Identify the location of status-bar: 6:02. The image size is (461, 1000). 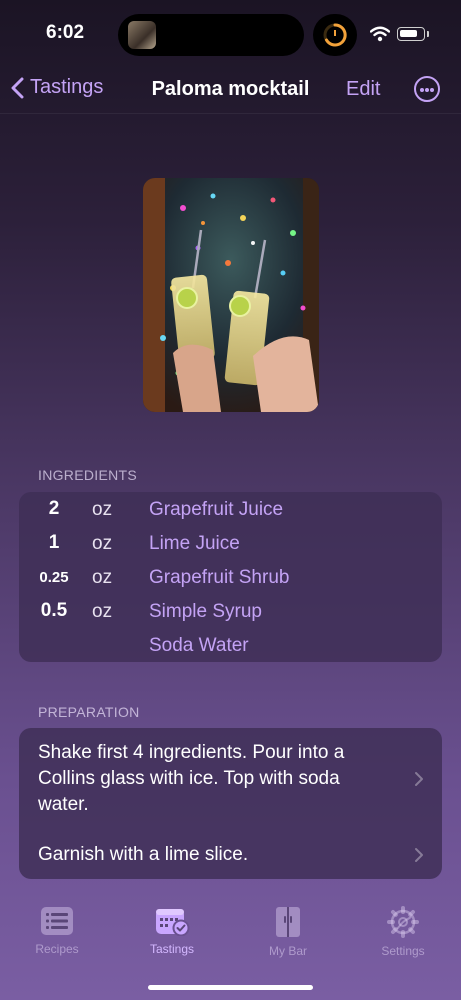
(230, 33).